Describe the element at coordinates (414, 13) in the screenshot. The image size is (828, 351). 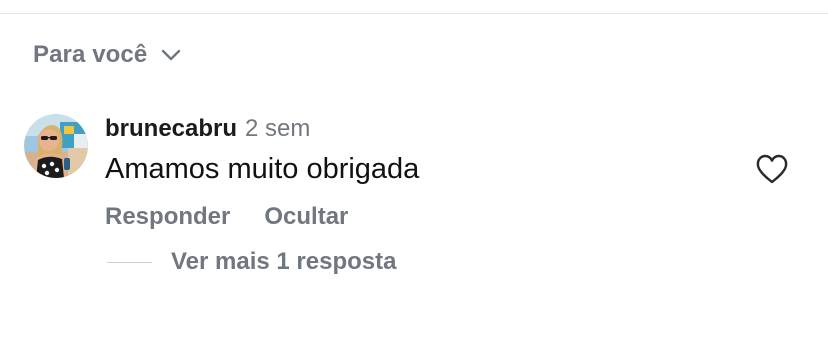
I see `top-divider` at that location.